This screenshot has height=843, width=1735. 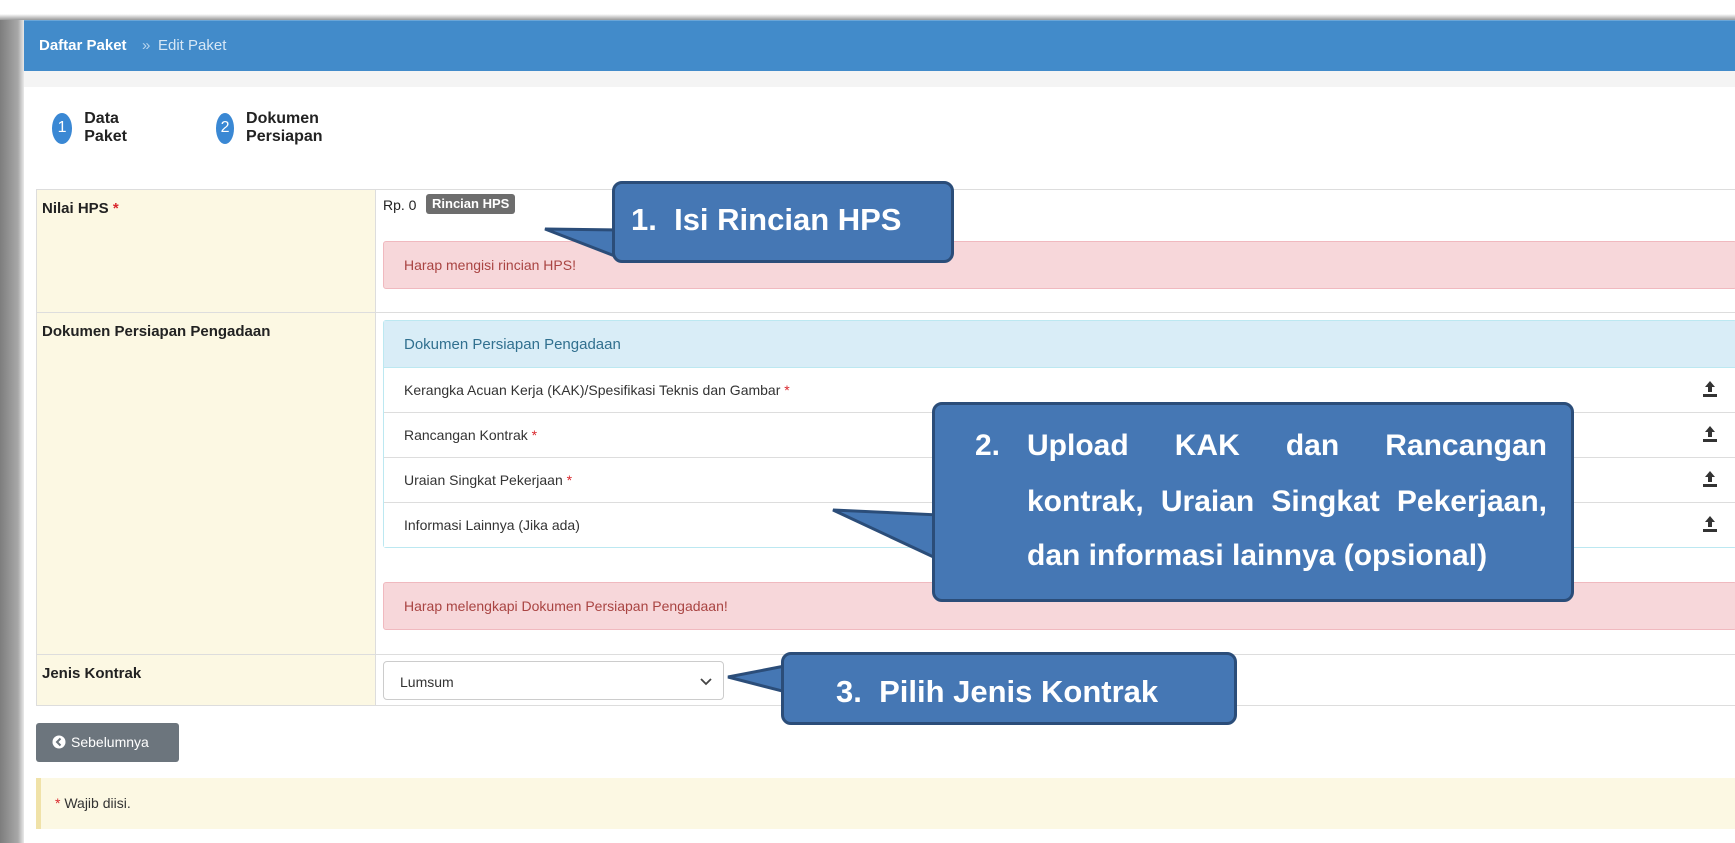 What do you see at coordinates (225, 128) in the screenshot?
I see `step-number: 2` at bounding box center [225, 128].